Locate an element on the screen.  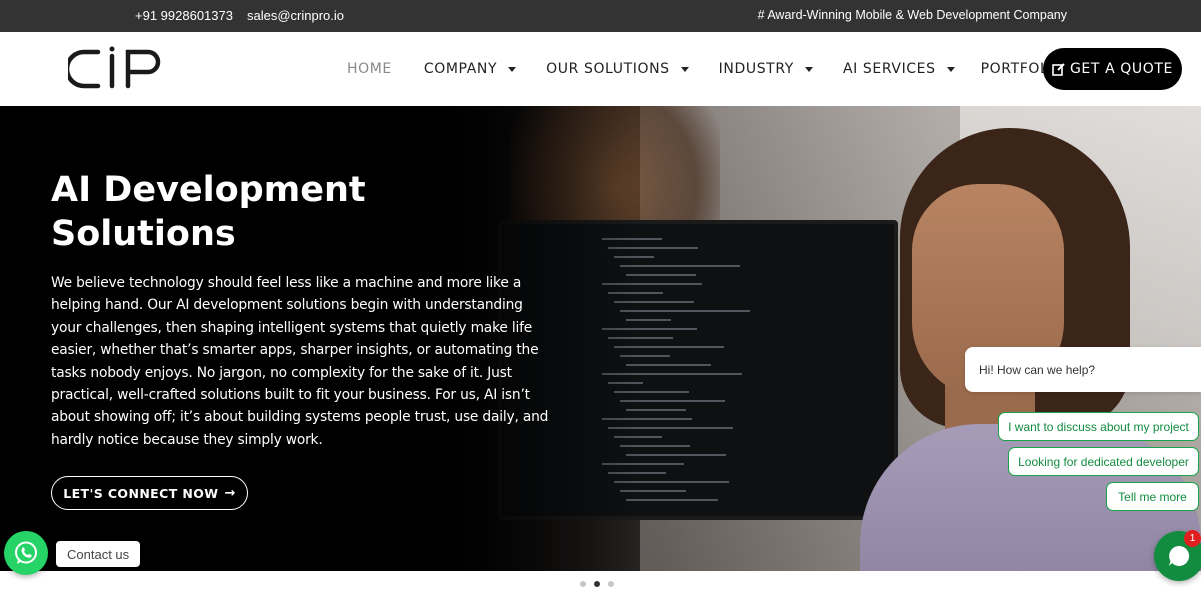
chat-bubble-icon is located at coordinates (1179, 555).